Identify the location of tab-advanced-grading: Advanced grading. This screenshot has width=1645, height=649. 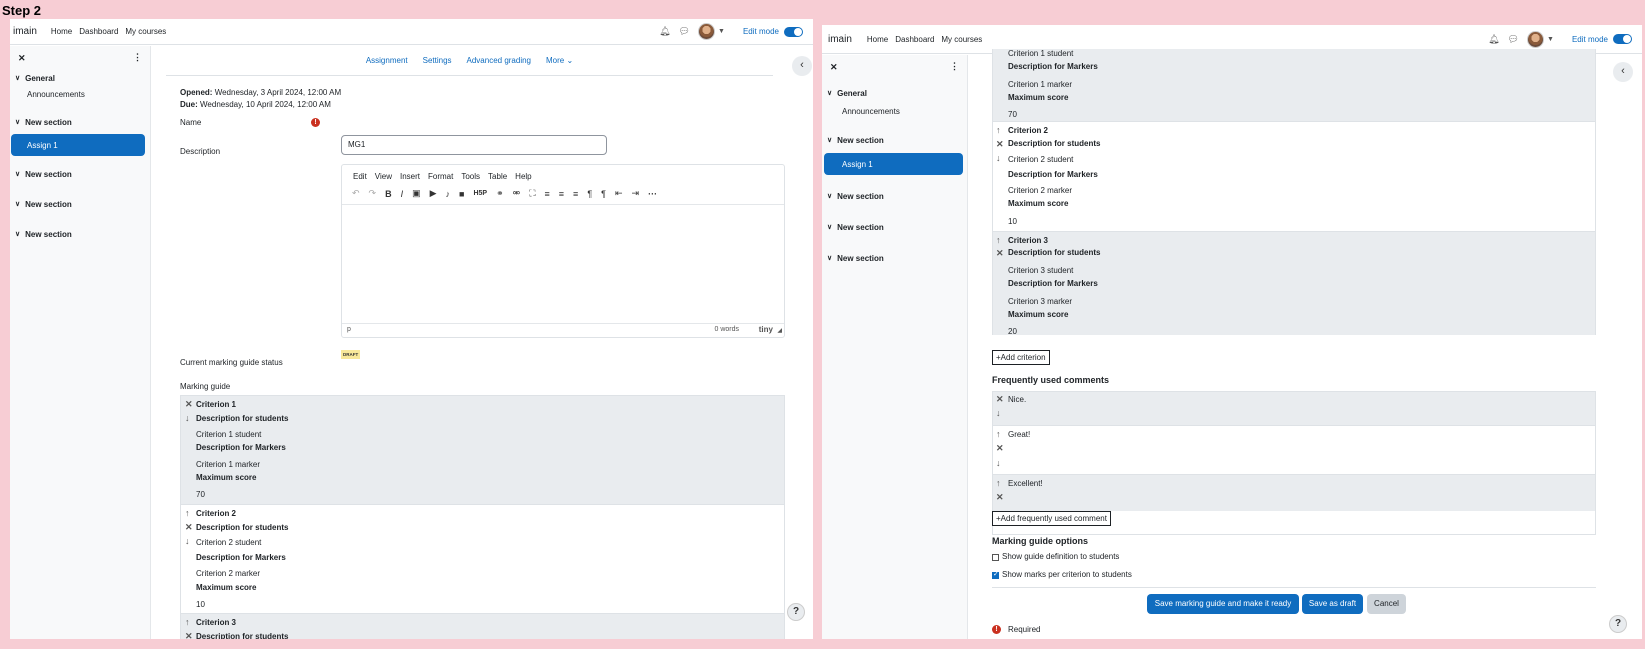
(499, 60).